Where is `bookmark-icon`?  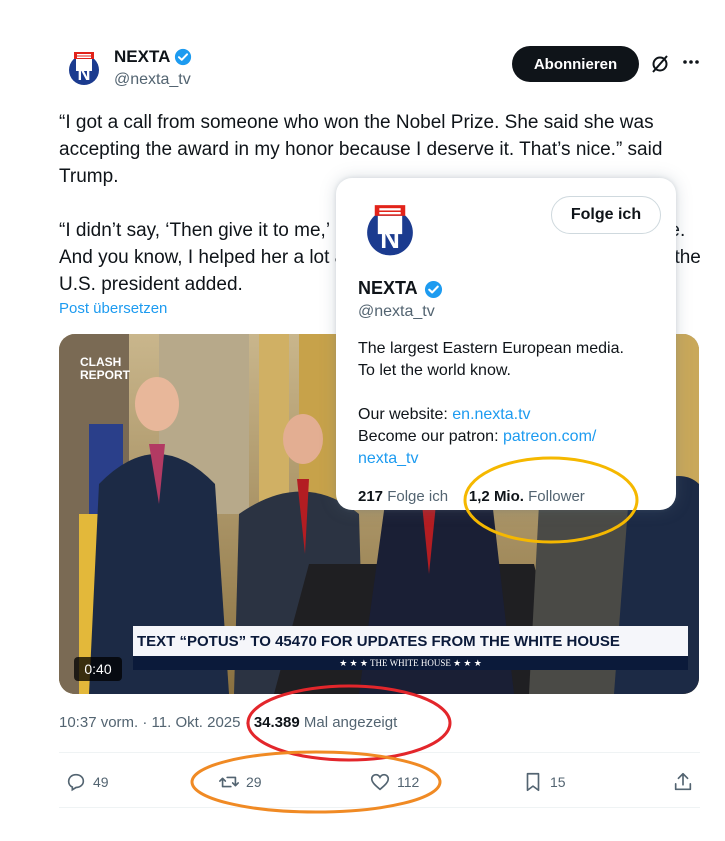 bookmark-icon is located at coordinates (533, 782).